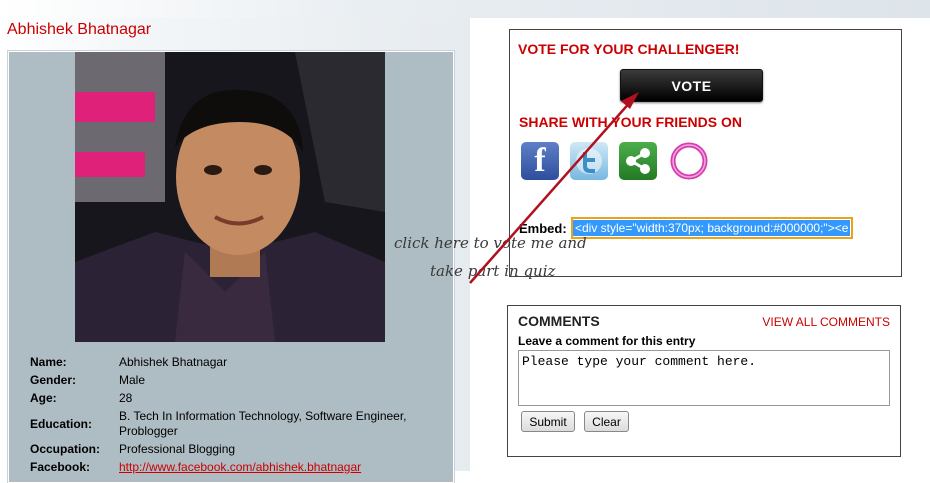 The height and width of the screenshot is (483, 930). Describe the element at coordinates (465, 9) in the screenshot. I see `top-band` at that location.